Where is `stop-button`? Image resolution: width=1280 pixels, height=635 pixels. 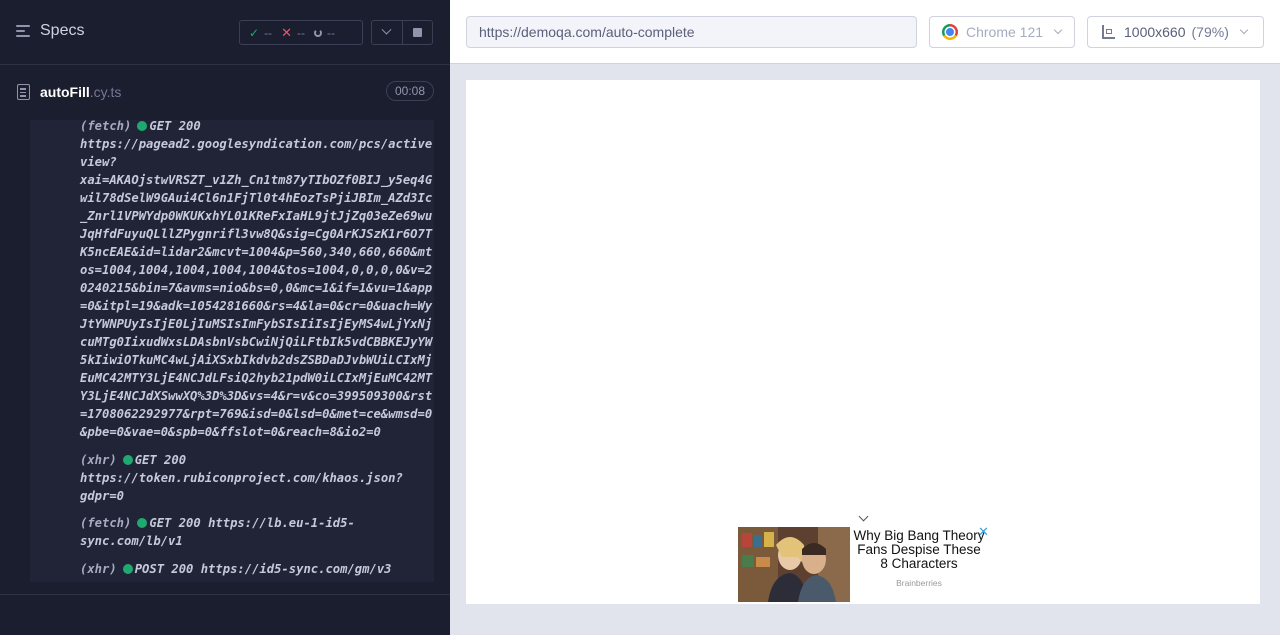
stop-button is located at coordinates (416, 32).